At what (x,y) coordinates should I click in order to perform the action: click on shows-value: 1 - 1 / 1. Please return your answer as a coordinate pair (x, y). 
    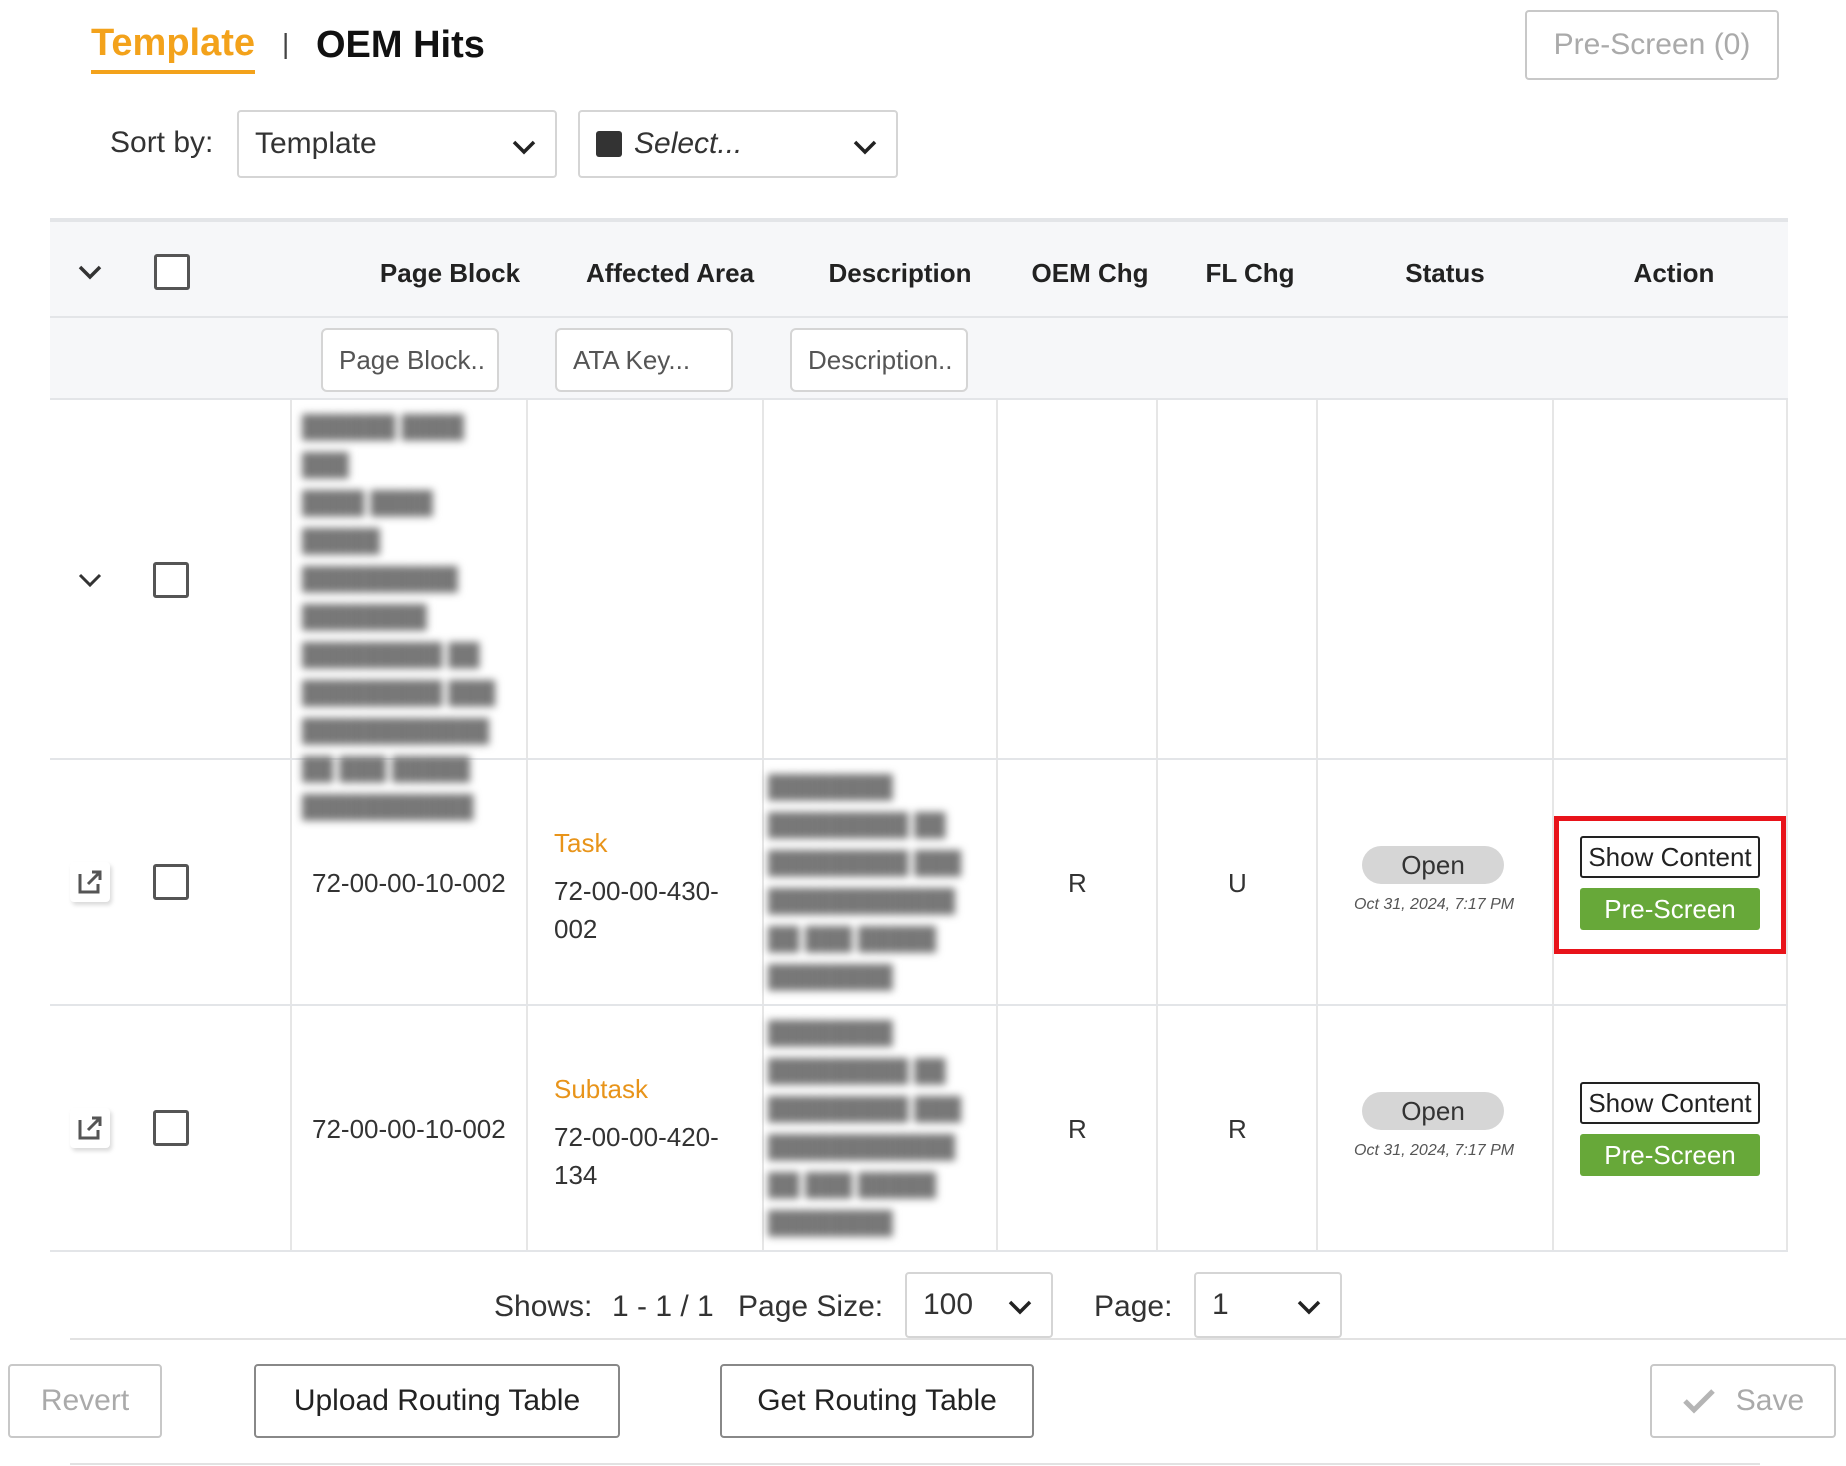
    Looking at the image, I should click on (663, 1306).